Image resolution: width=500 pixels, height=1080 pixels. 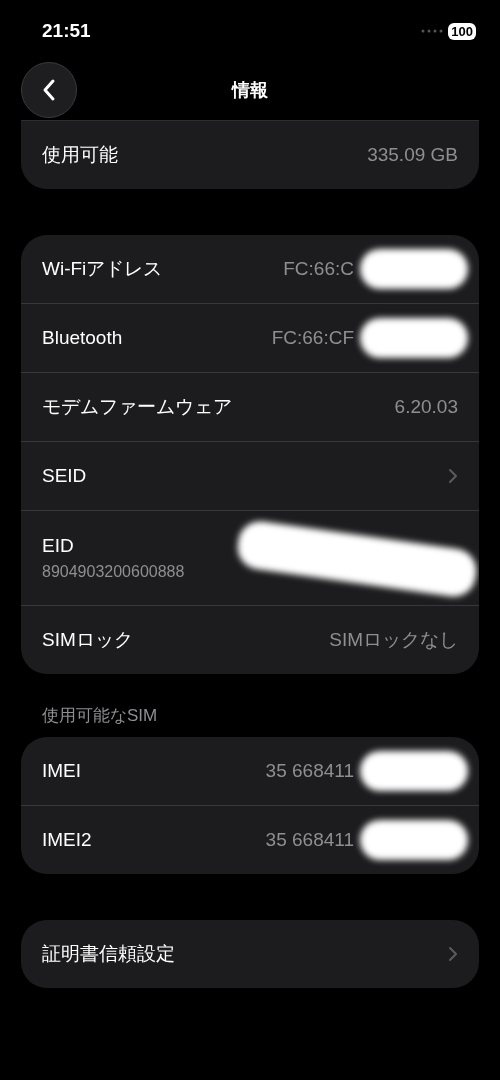 I want to click on page-title: 情報, so click(x=250, y=90).